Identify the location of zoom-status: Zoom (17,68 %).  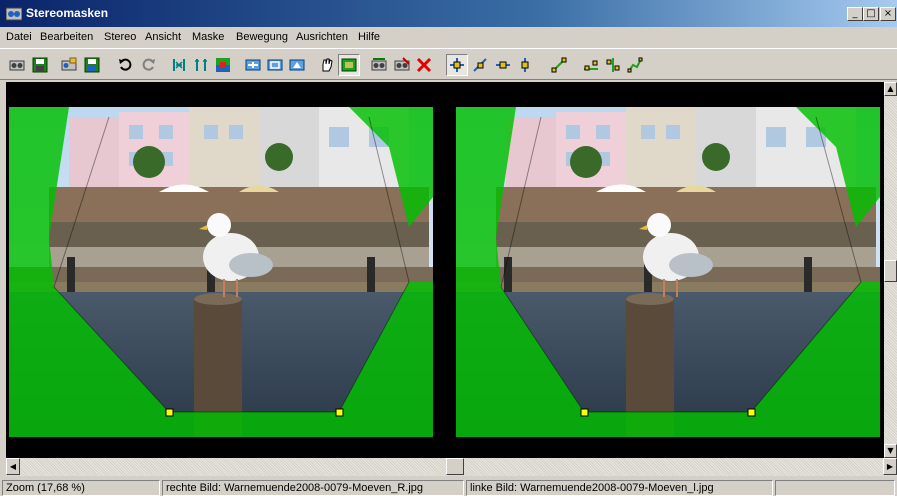
(81, 488).